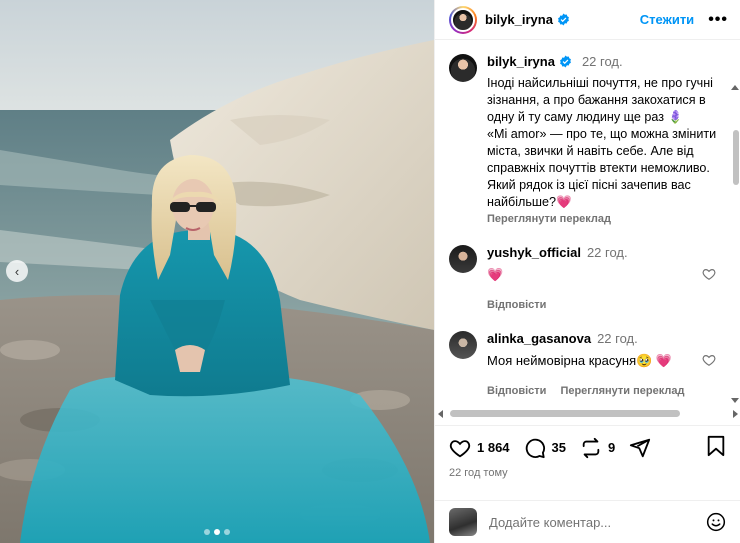  I want to click on author-avatar, so click(463, 19).